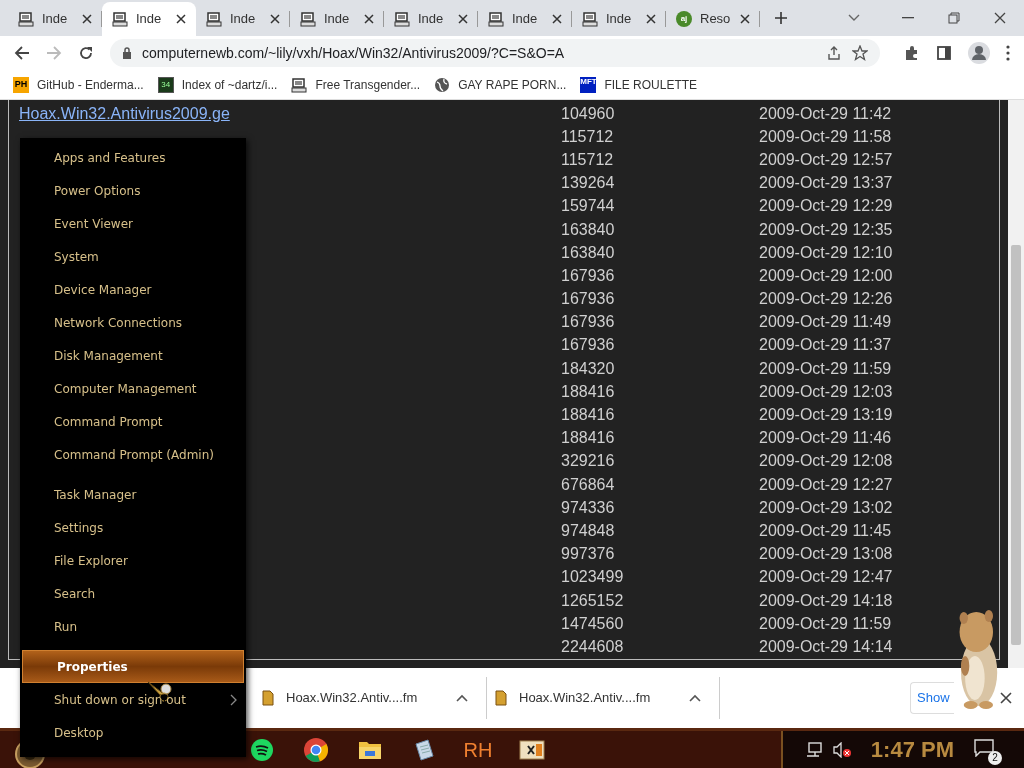  I want to click on new-tab-icon, so click(781, 18).